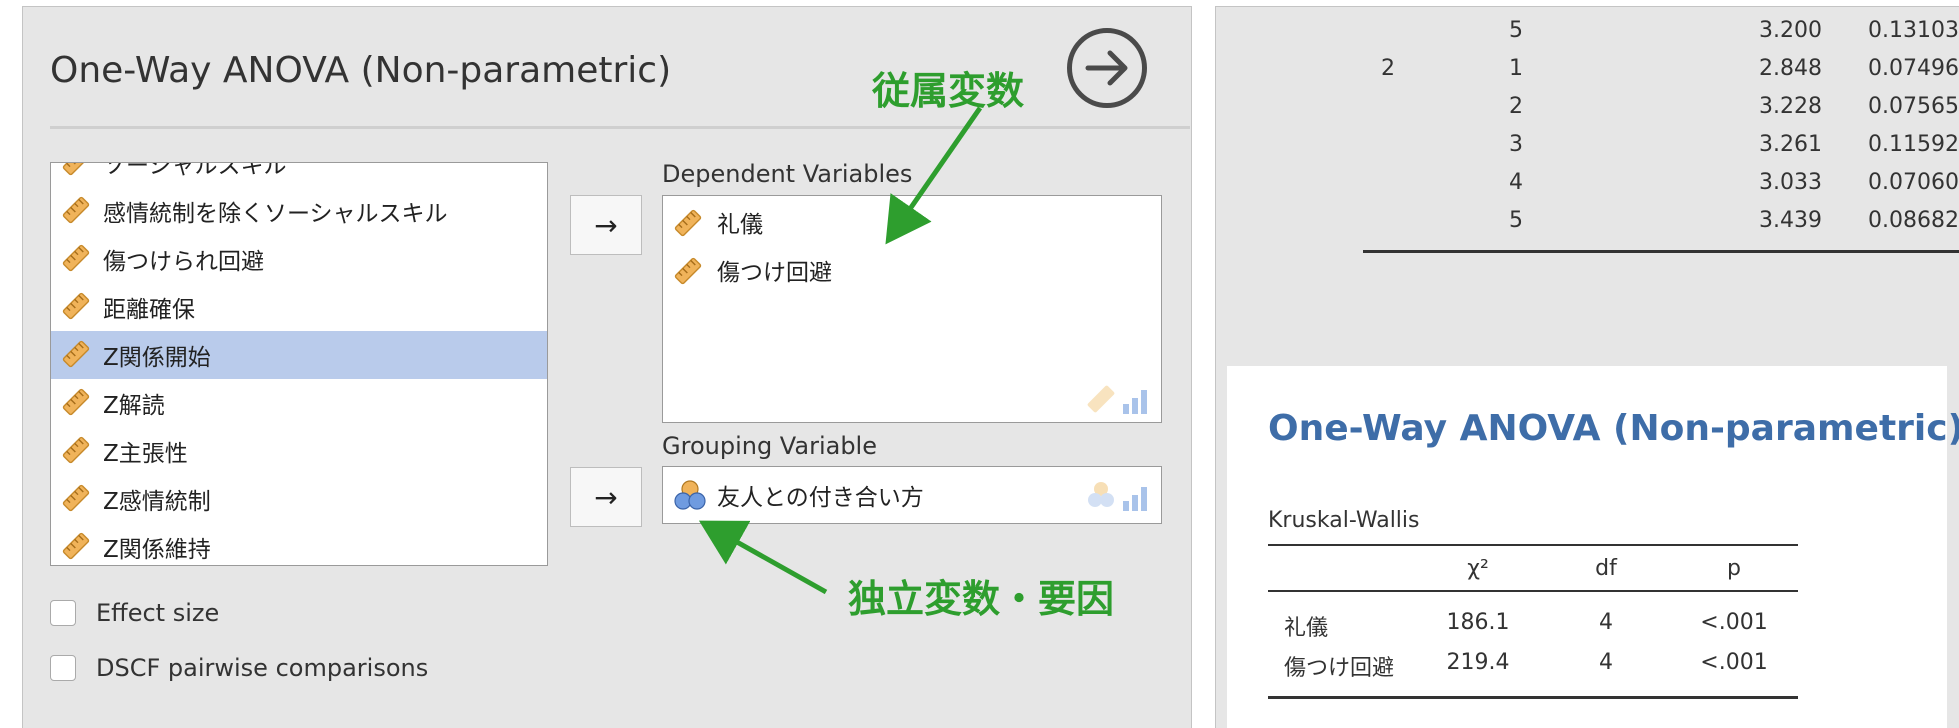 Image resolution: width=1959 pixels, height=728 pixels. I want to click on descriptives-cell-se: 0.13103, so click(1913, 30).